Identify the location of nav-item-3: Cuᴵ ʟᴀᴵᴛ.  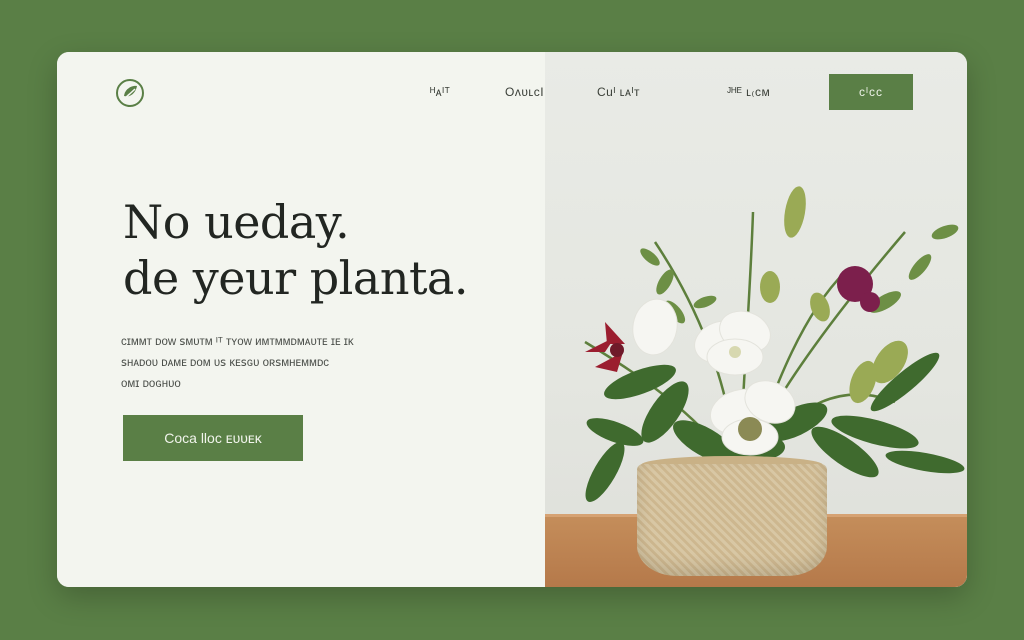
(618, 92).